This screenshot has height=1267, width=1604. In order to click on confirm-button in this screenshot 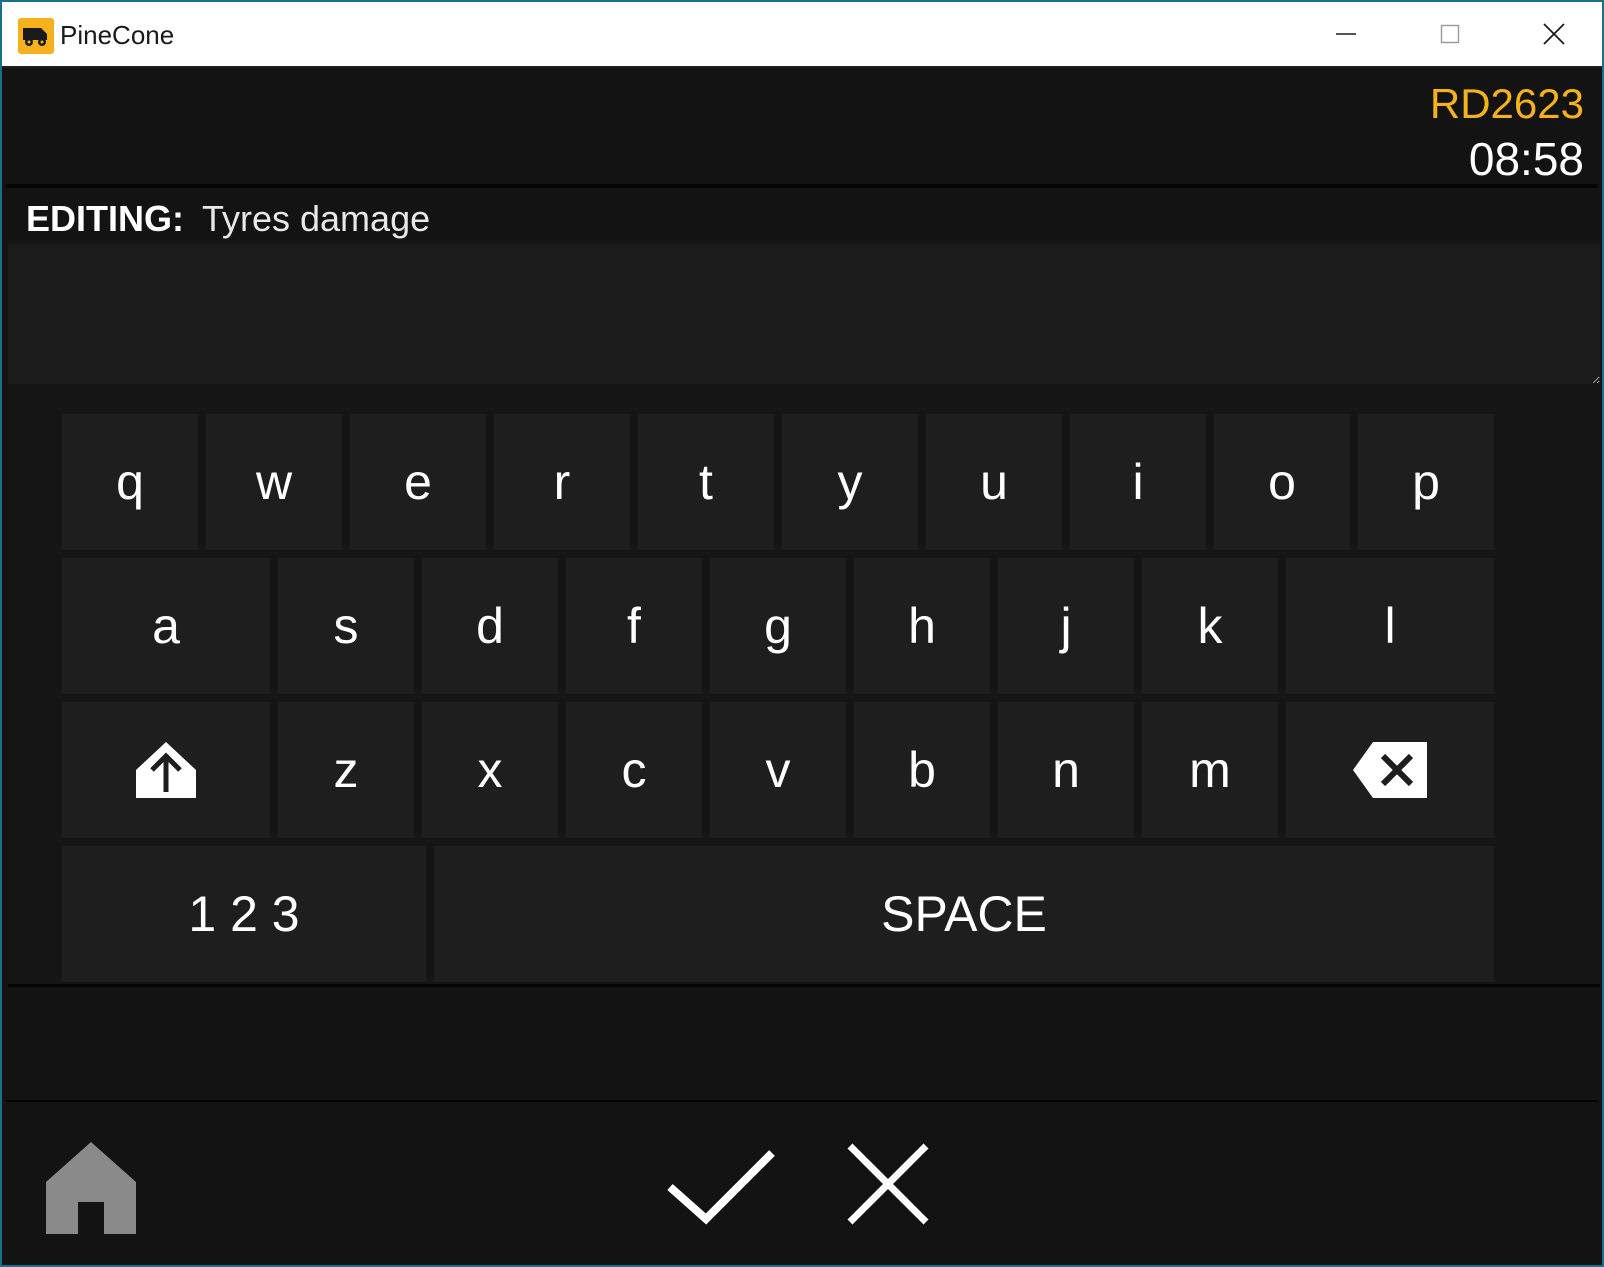, I will do `click(721, 1189)`.